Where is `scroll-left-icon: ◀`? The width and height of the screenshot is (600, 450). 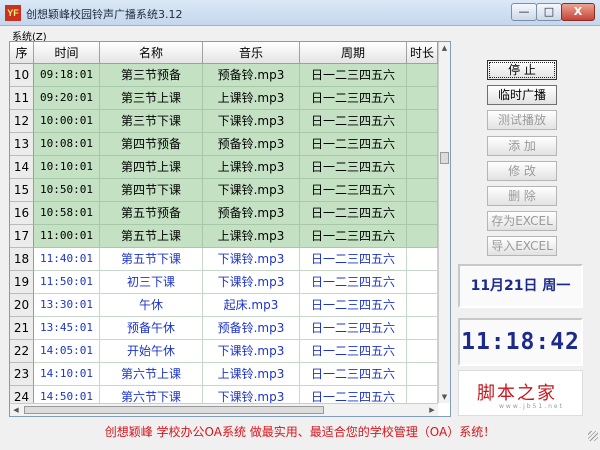 scroll-left-icon: ◀ is located at coordinates (16, 410).